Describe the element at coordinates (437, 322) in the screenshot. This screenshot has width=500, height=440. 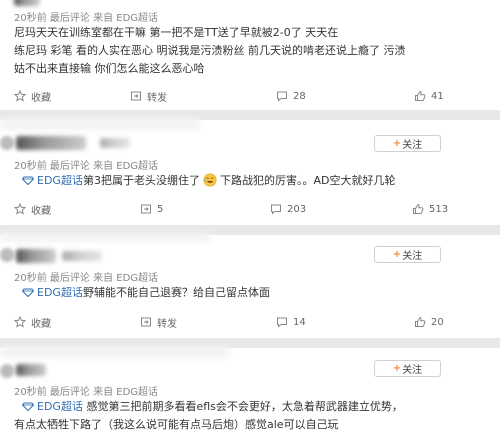
I see `like-count: 20` at that location.